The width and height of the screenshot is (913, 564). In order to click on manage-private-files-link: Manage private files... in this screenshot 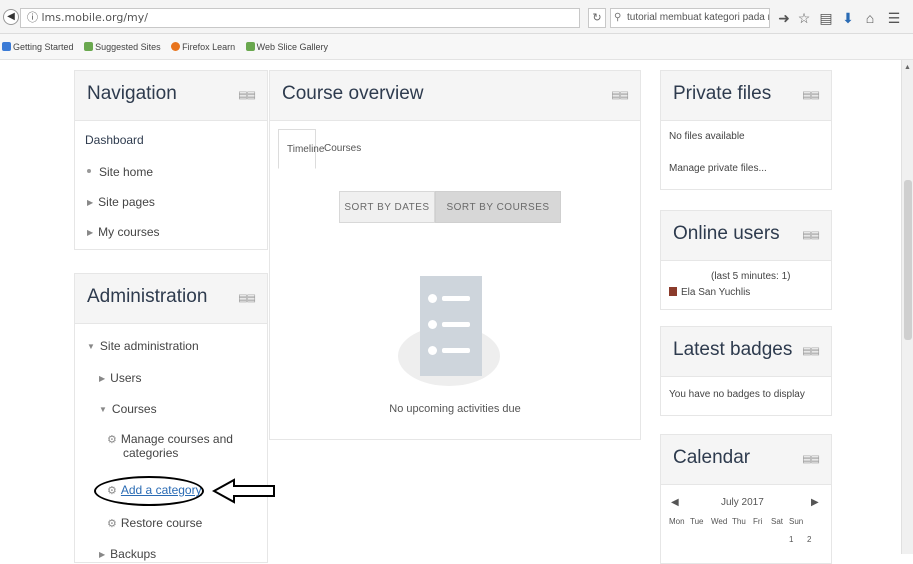, I will do `click(718, 168)`.